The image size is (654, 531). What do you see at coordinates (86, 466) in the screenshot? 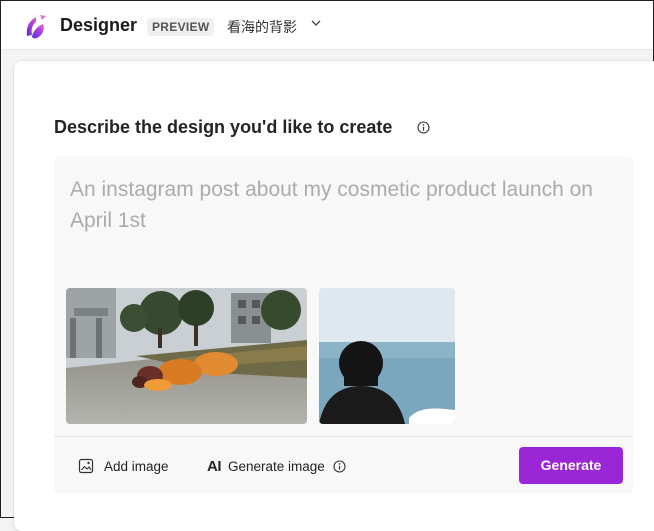
I see `image-icon` at bounding box center [86, 466].